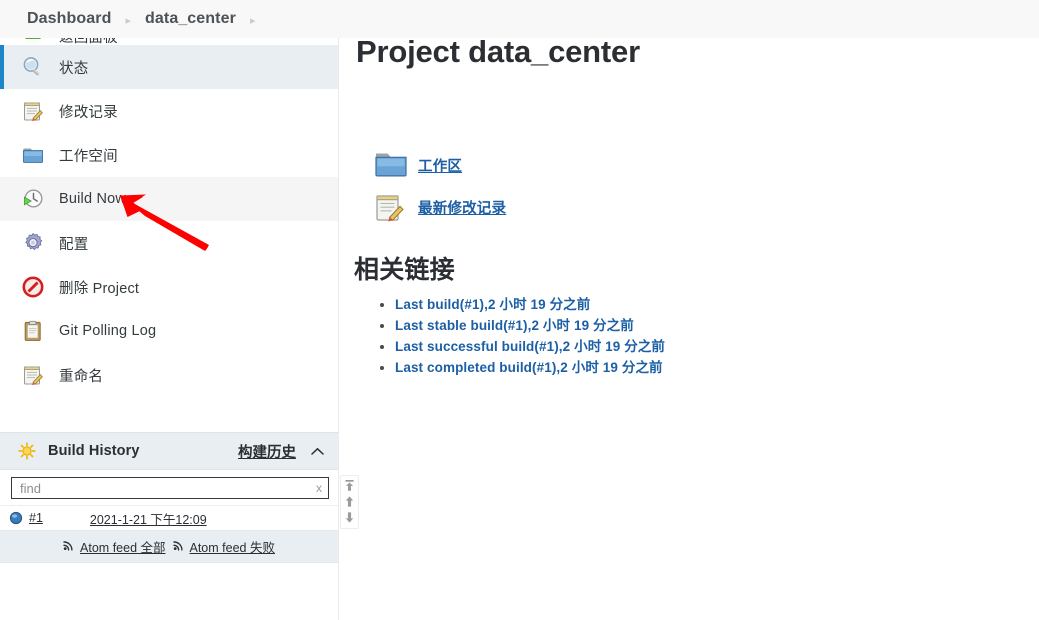 This screenshot has height=620, width=1039. I want to click on sidebar-item-label: 修改记录, so click(88, 112).